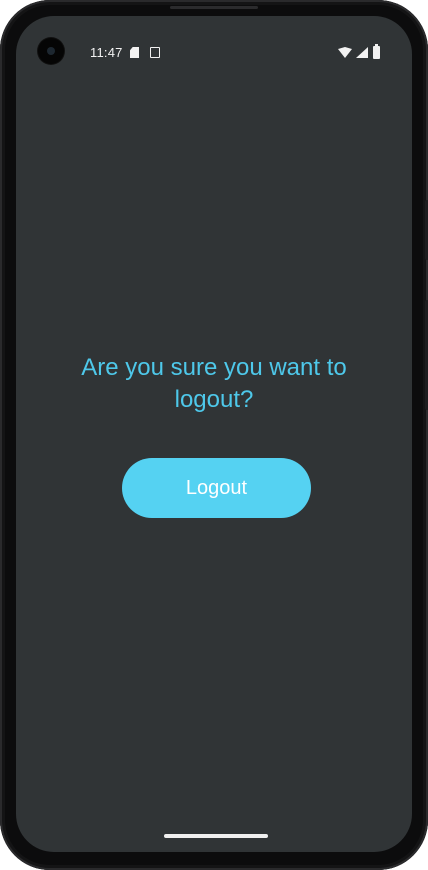 This screenshot has height=870, width=428. Describe the element at coordinates (155, 52) in the screenshot. I see `screenshot-icon` at that location.